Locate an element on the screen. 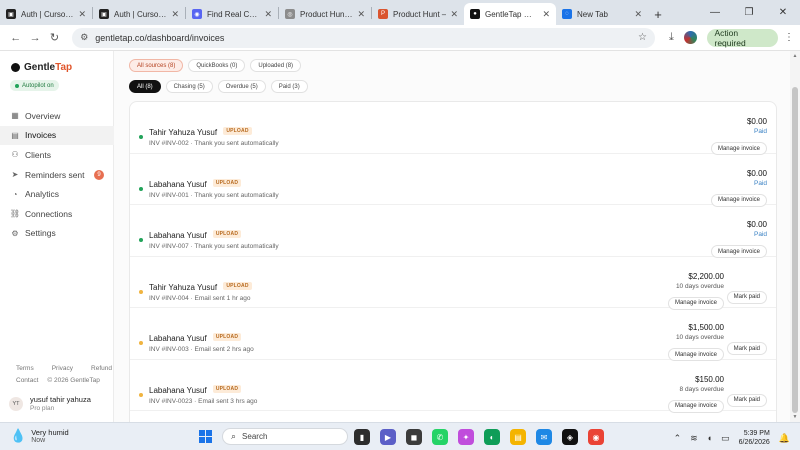 The width and height of the screenshot is (800, 450). edge-icon: ◐ is located at coordinates (492, 437).